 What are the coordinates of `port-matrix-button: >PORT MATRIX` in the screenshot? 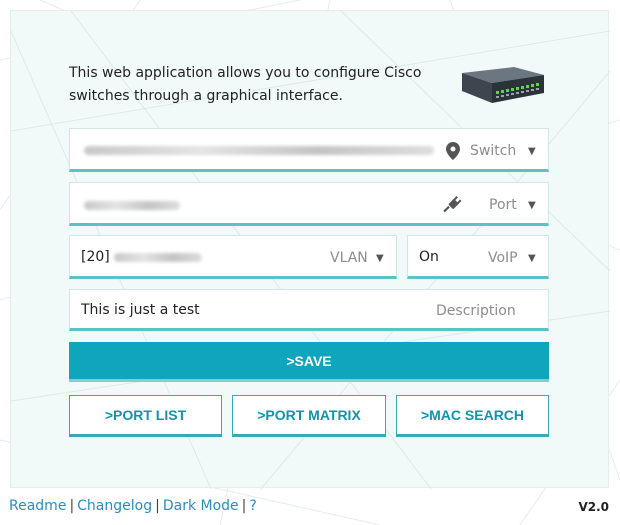 It's located at (309, 416).